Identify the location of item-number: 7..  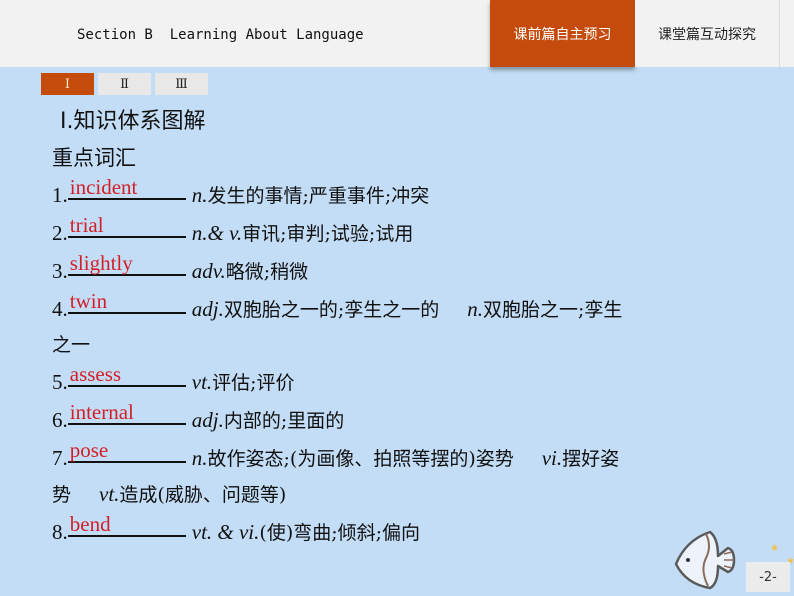
(60, 458).